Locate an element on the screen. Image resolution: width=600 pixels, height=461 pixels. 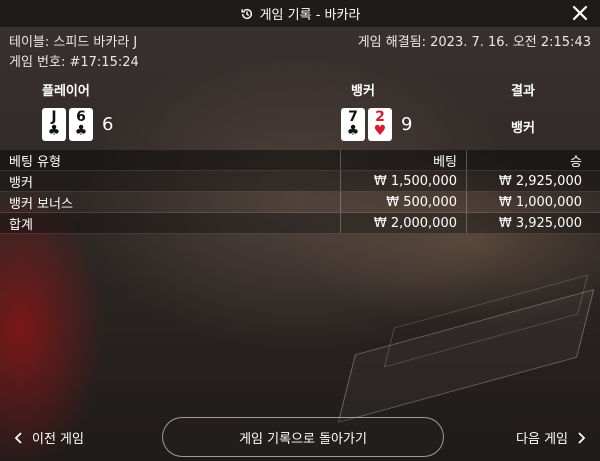
back-to-history-label: 게임 기록으로 돌아가기 is located at coordinates (303, 439).